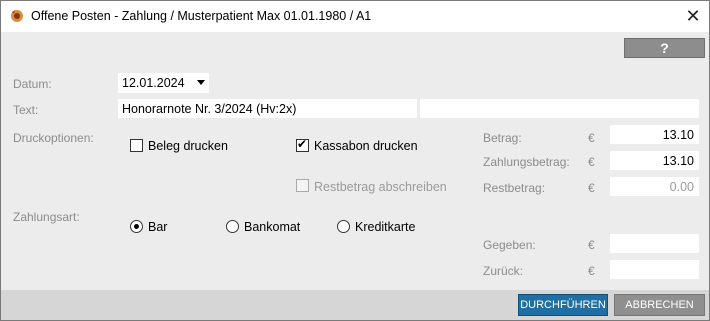 The height and width of the screenshot is (321, 710). What do you see at coordinates (232, 226) in the screenshot?
I see `radio-bankomat` at bounding box center [232, 226].